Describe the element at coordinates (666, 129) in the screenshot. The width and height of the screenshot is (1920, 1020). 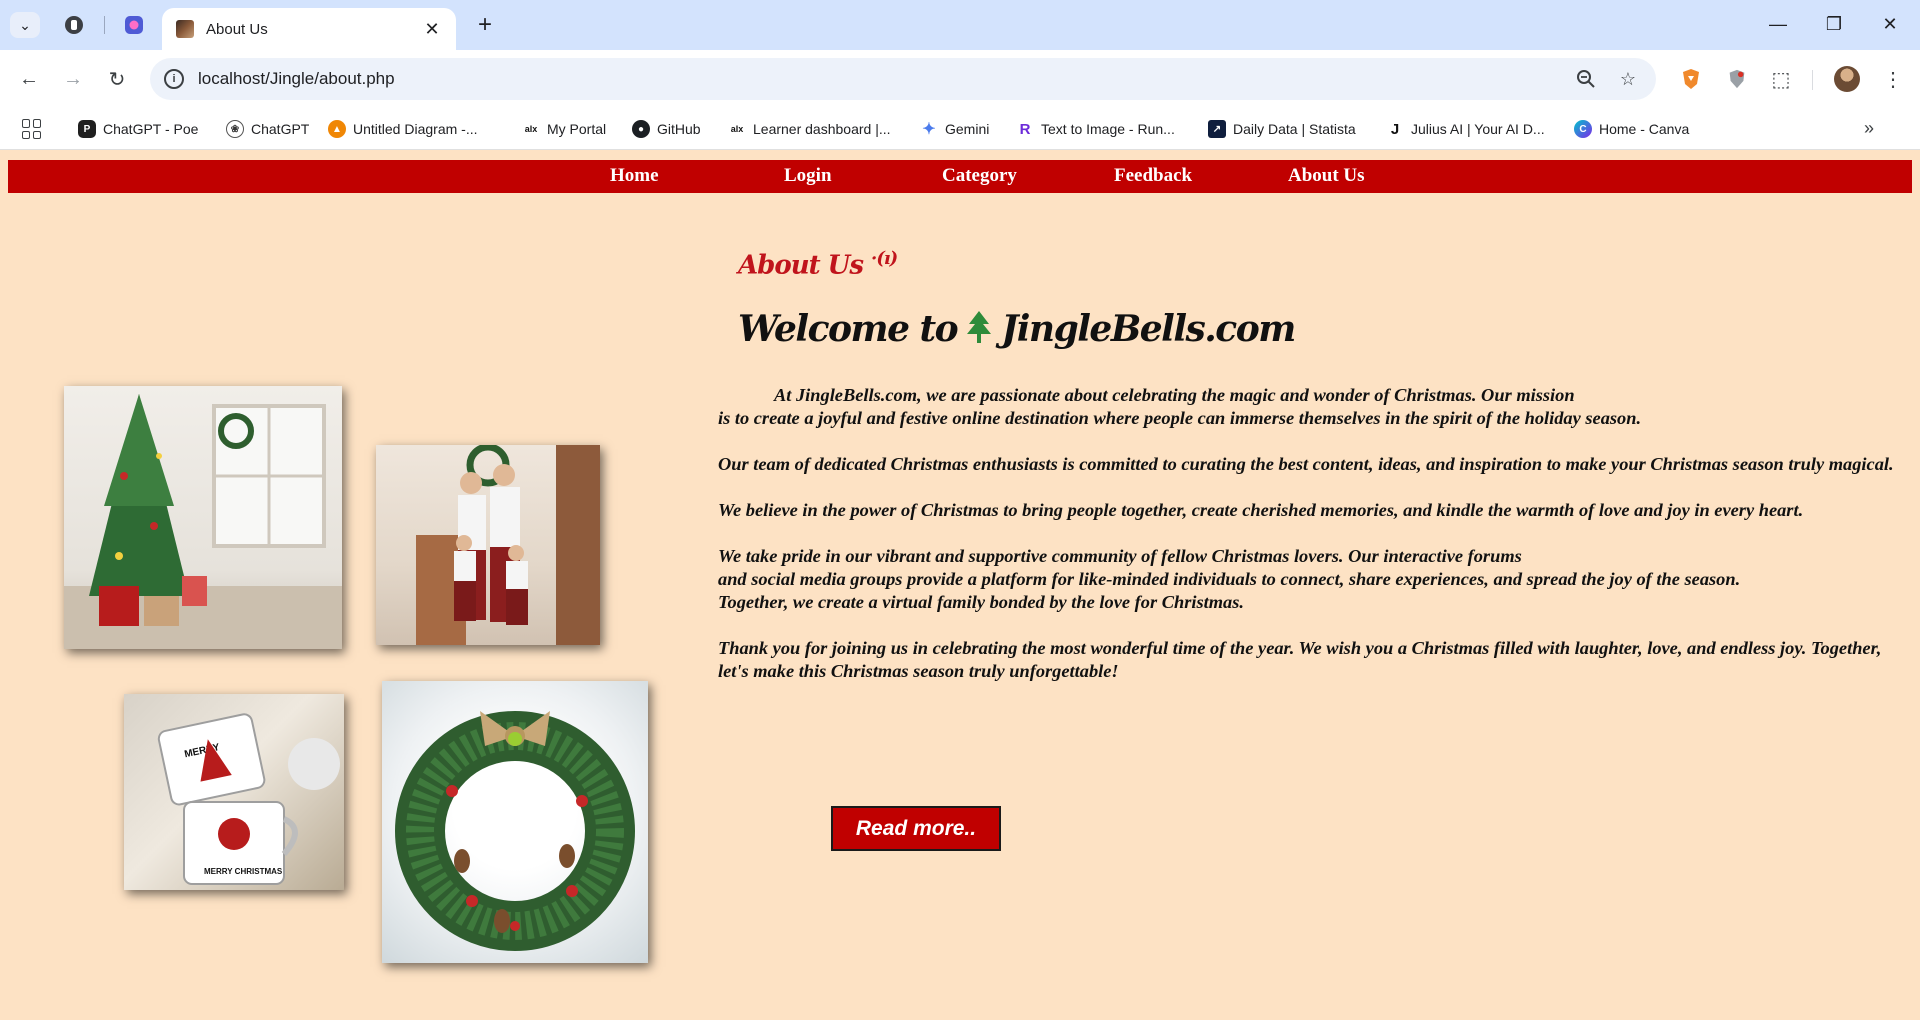
I see `bookmark-item: ● GitHub` at that location.